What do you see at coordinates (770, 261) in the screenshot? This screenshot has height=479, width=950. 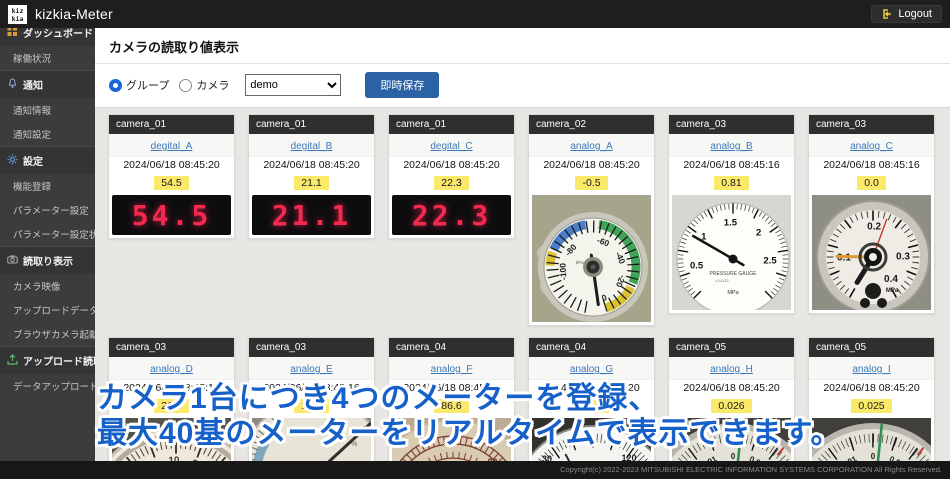 I see `svg-text: 2.5` at bounding box center [770, 261].